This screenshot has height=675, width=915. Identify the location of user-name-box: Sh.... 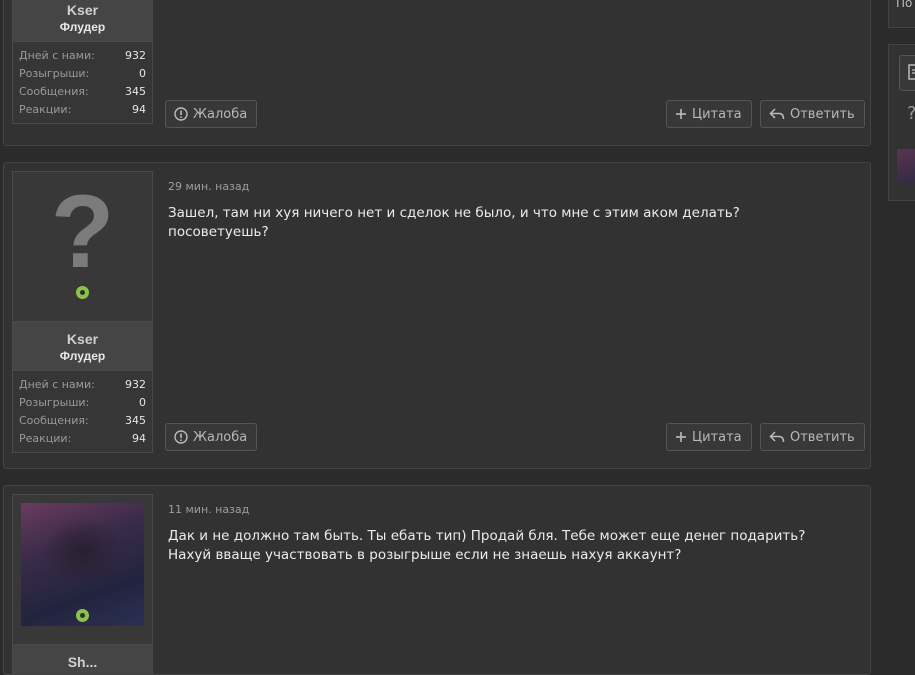
(82, 659).